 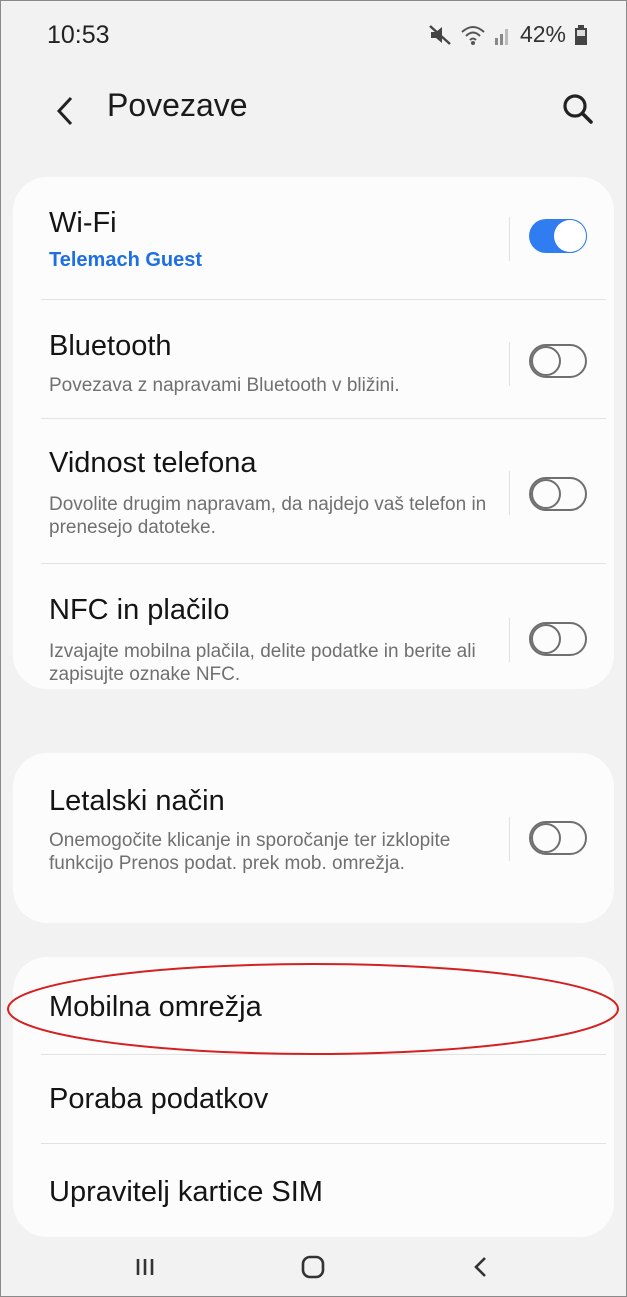 I want to click on data-usage-title: Poraba podatkov, so click(x=159, y=1099).